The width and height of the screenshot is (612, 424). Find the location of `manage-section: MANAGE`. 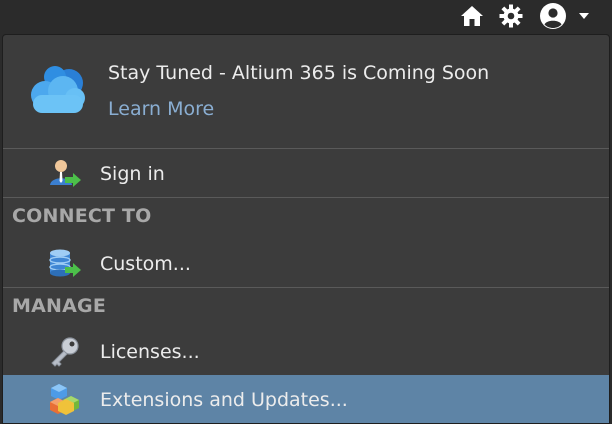

manage-section: MANAGE is located at coordinates (306, 306).